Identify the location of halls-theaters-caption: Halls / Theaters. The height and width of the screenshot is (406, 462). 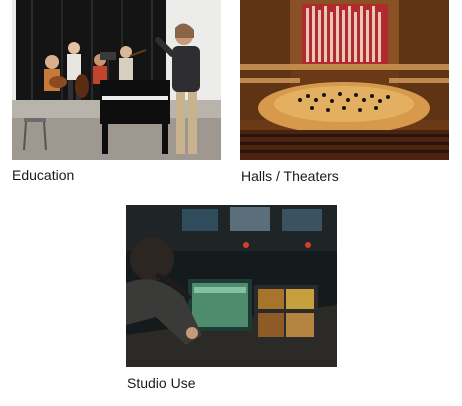
(290, 176).